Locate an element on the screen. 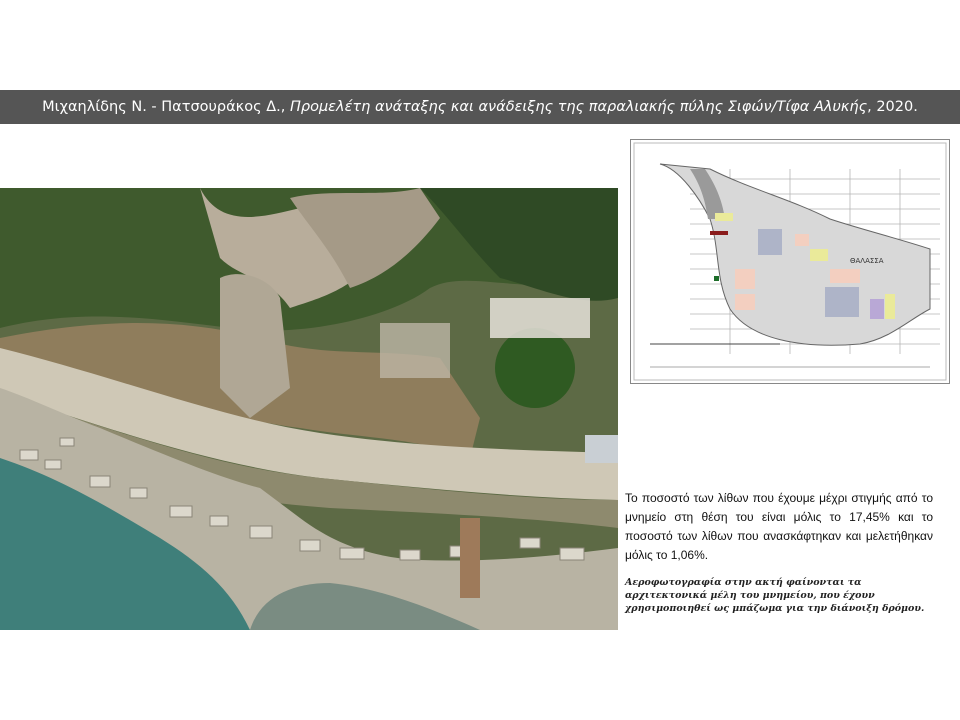 The image size is (960, 720). title-authors: Μιχαηλίδης Ν. - Πατσουράκος Δ., is located at coordinates (164, 107).